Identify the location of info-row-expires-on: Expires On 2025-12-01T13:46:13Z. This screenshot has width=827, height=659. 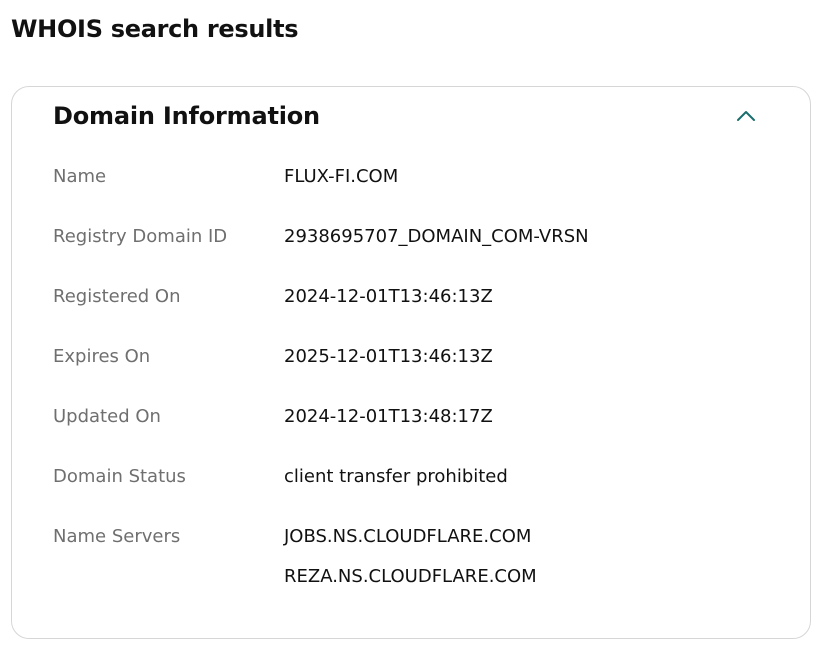
(413, 373).